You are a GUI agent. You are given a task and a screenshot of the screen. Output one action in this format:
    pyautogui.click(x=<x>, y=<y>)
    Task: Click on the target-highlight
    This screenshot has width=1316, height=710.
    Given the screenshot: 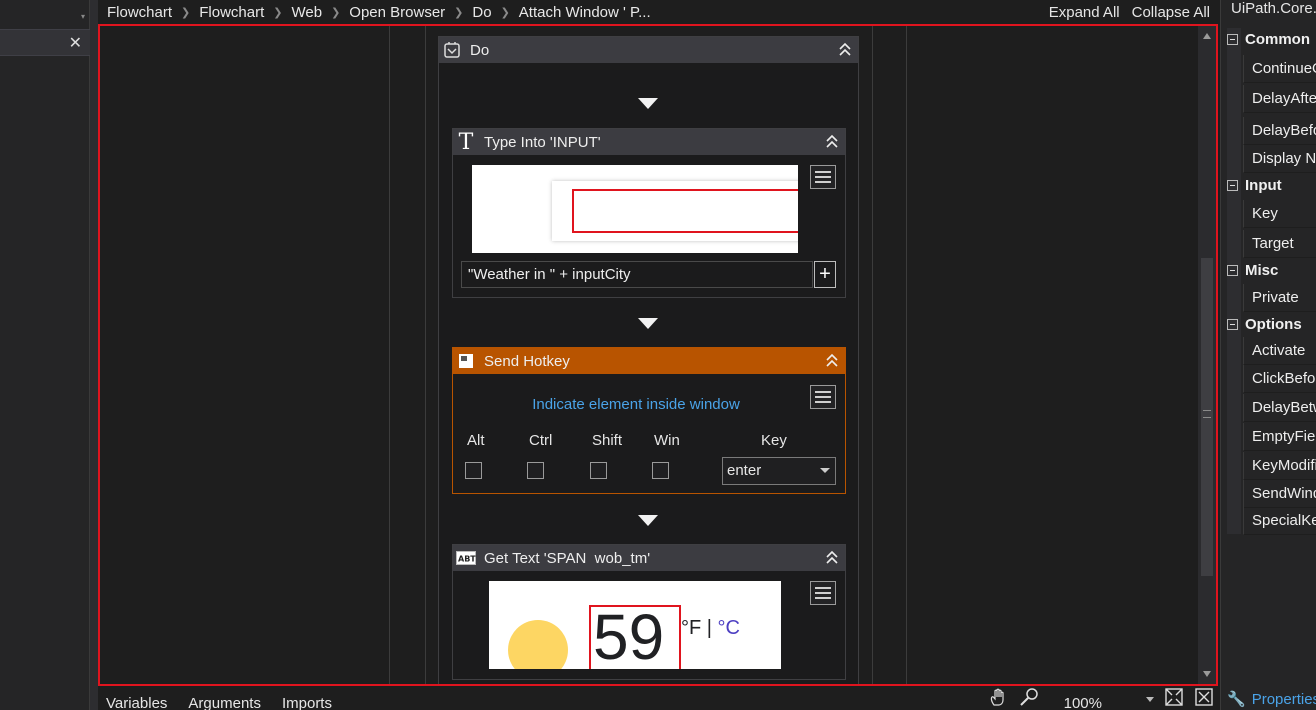 What is the action you would take?
    pyautogui.click(x=685, y=211)
    